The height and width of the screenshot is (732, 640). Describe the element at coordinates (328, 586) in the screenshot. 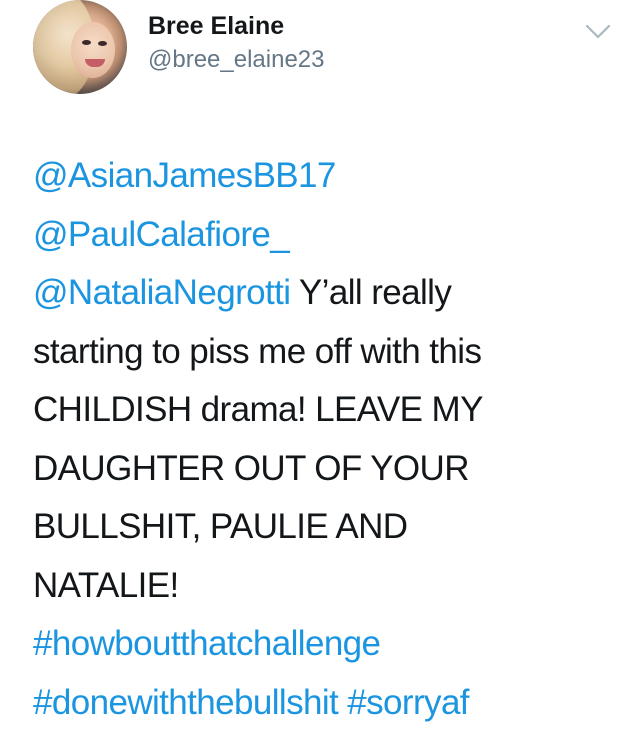

I see `tweet-line-8: NATALIE!` at that location.